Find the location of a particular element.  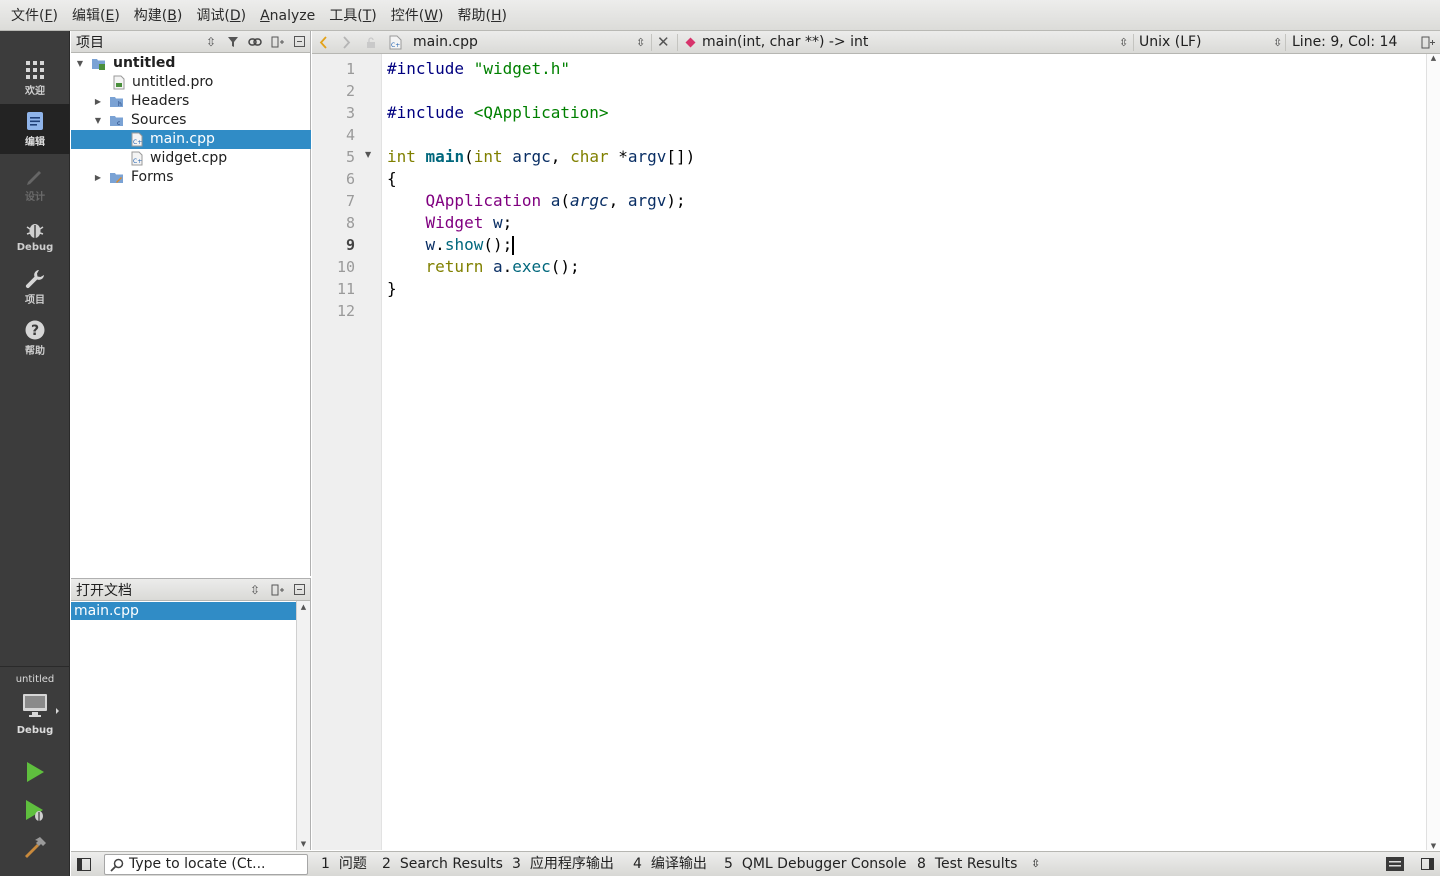

current-file-selector: main.cpp is located at coordinates (445, 42).